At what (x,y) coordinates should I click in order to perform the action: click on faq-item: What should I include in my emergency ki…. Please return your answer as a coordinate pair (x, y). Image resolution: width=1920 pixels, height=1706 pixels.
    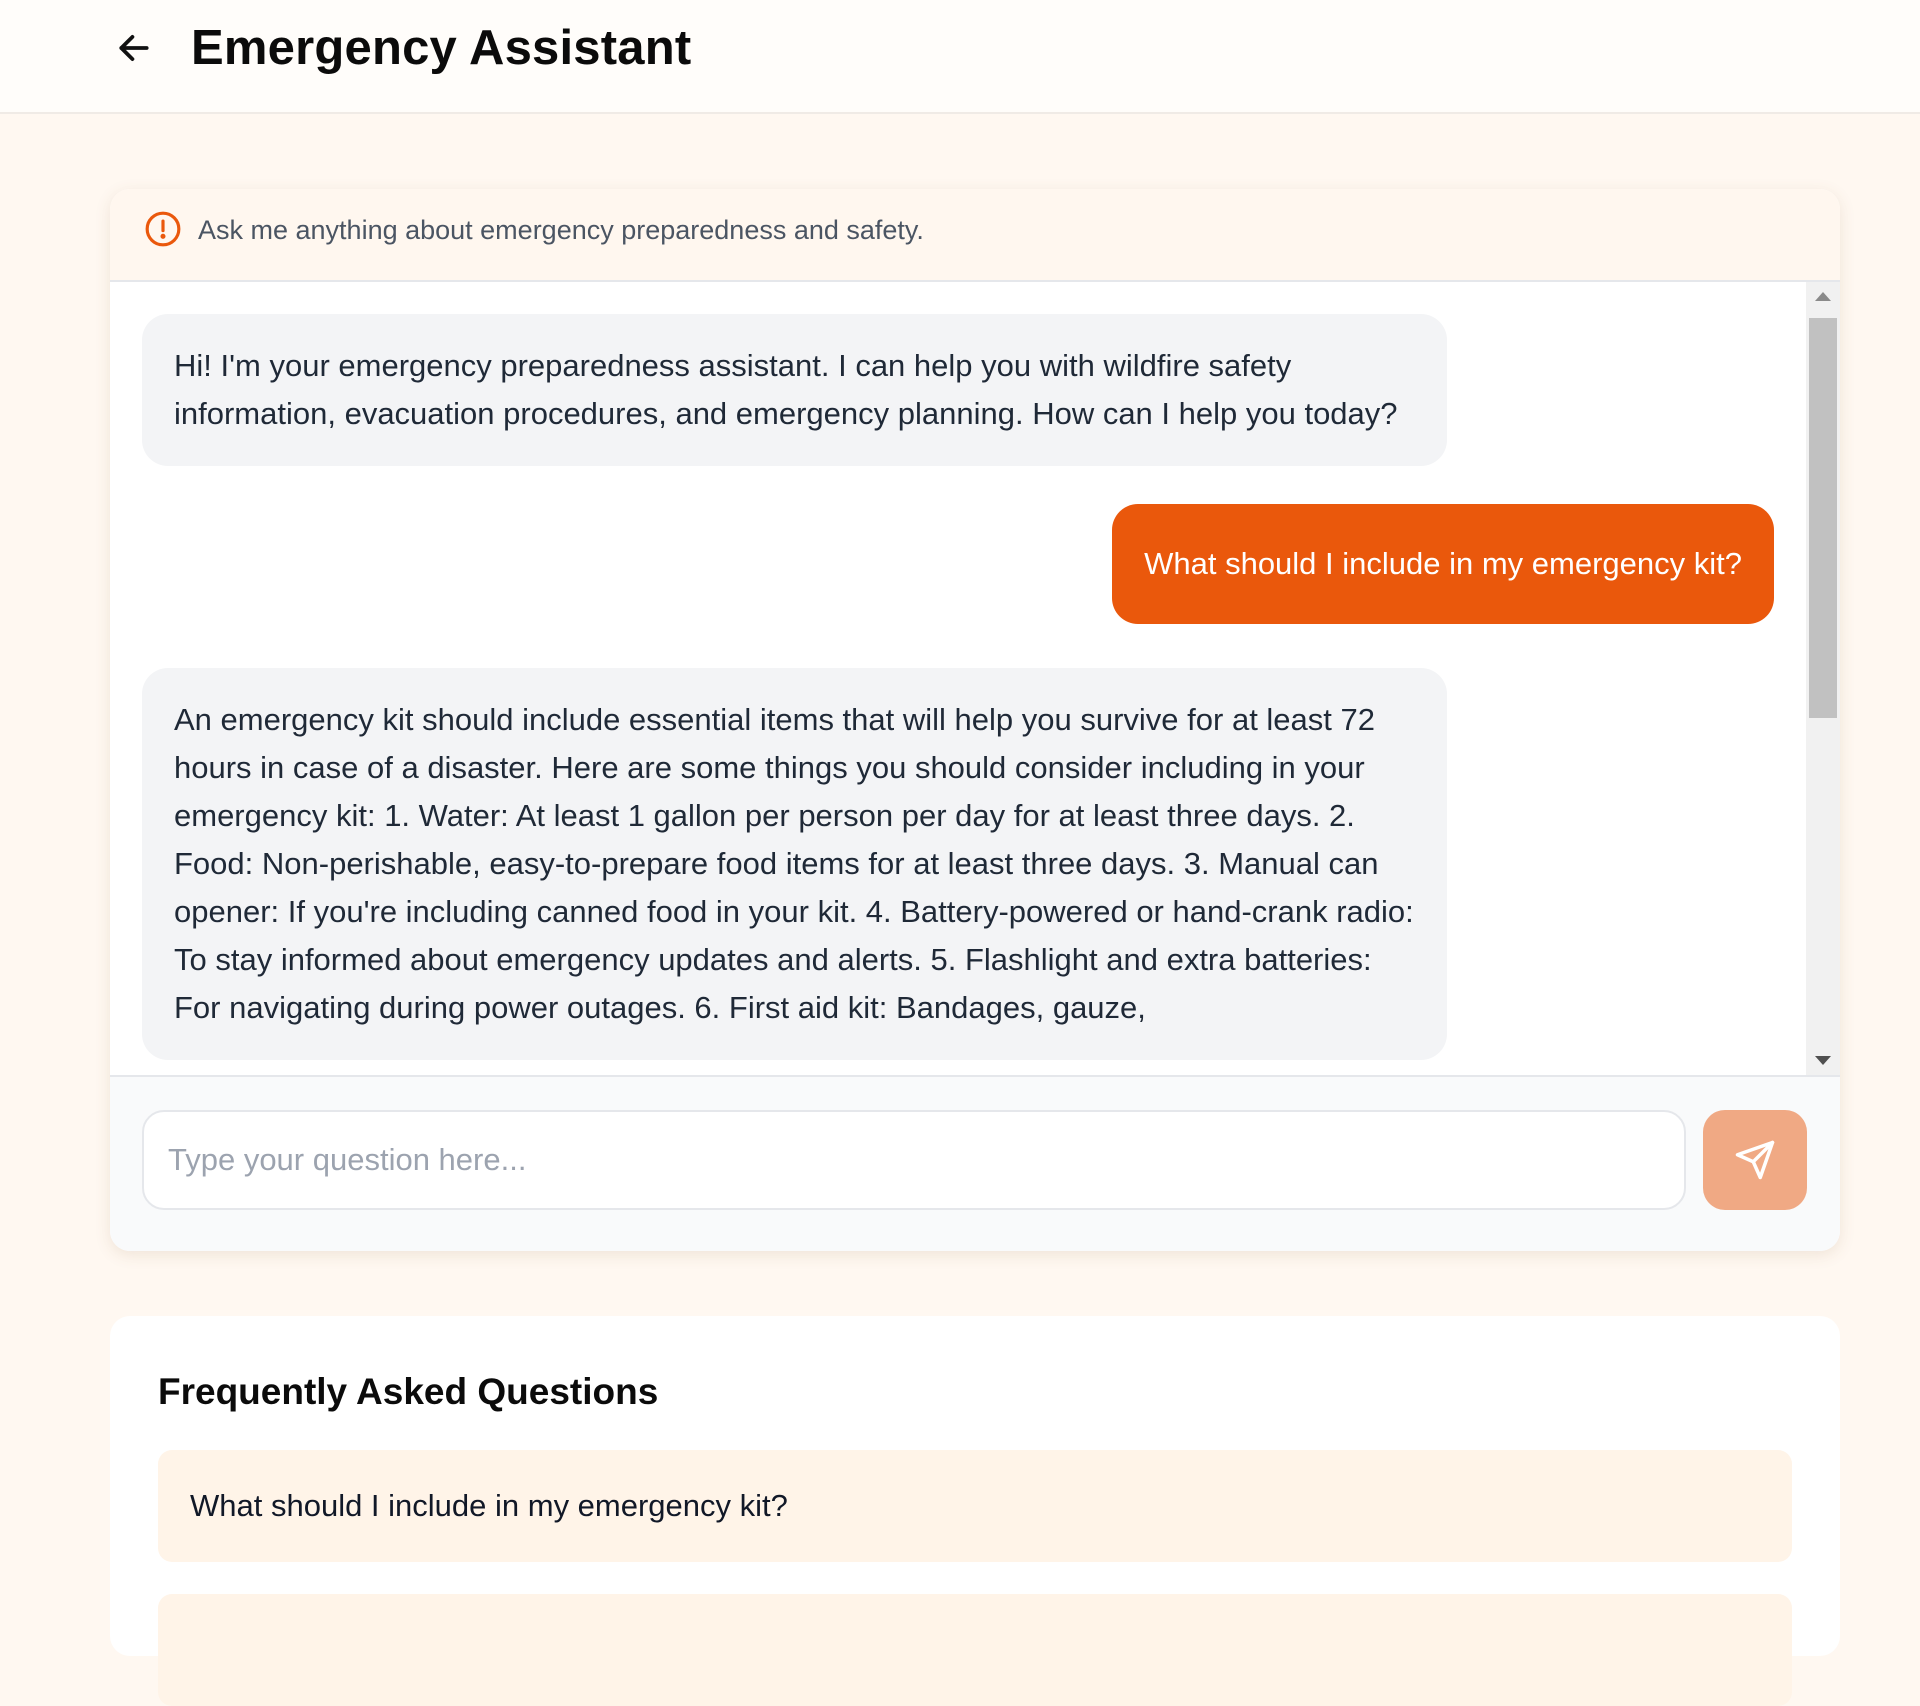
    Looking at the image, I should click on (975, 1506).